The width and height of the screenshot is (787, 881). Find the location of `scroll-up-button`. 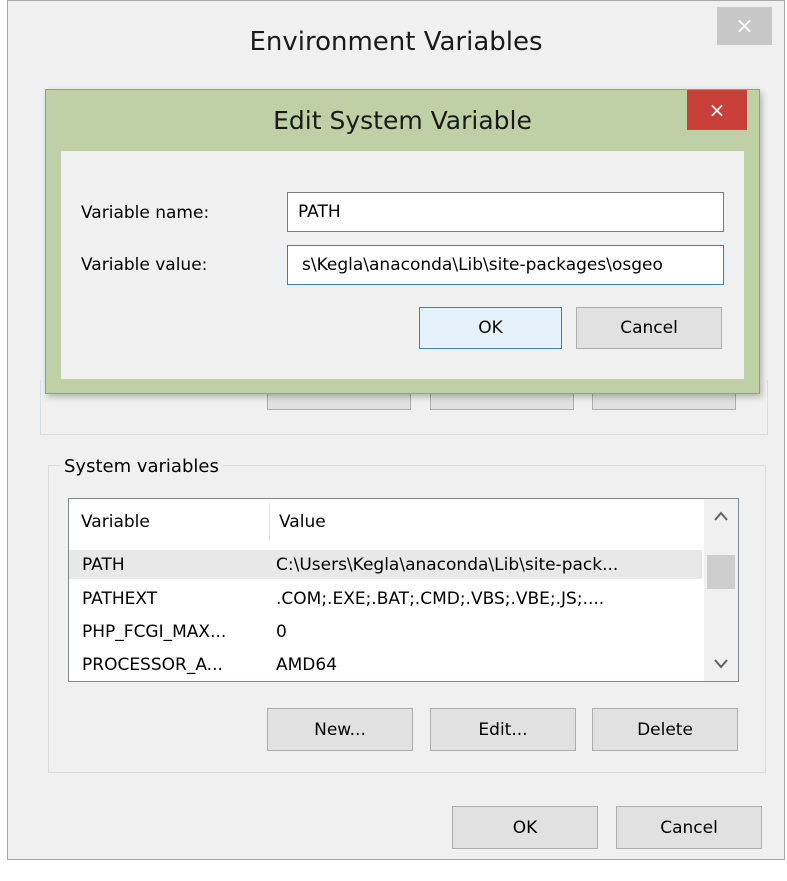

scroll-up-button is located at coordinates (721, 516).